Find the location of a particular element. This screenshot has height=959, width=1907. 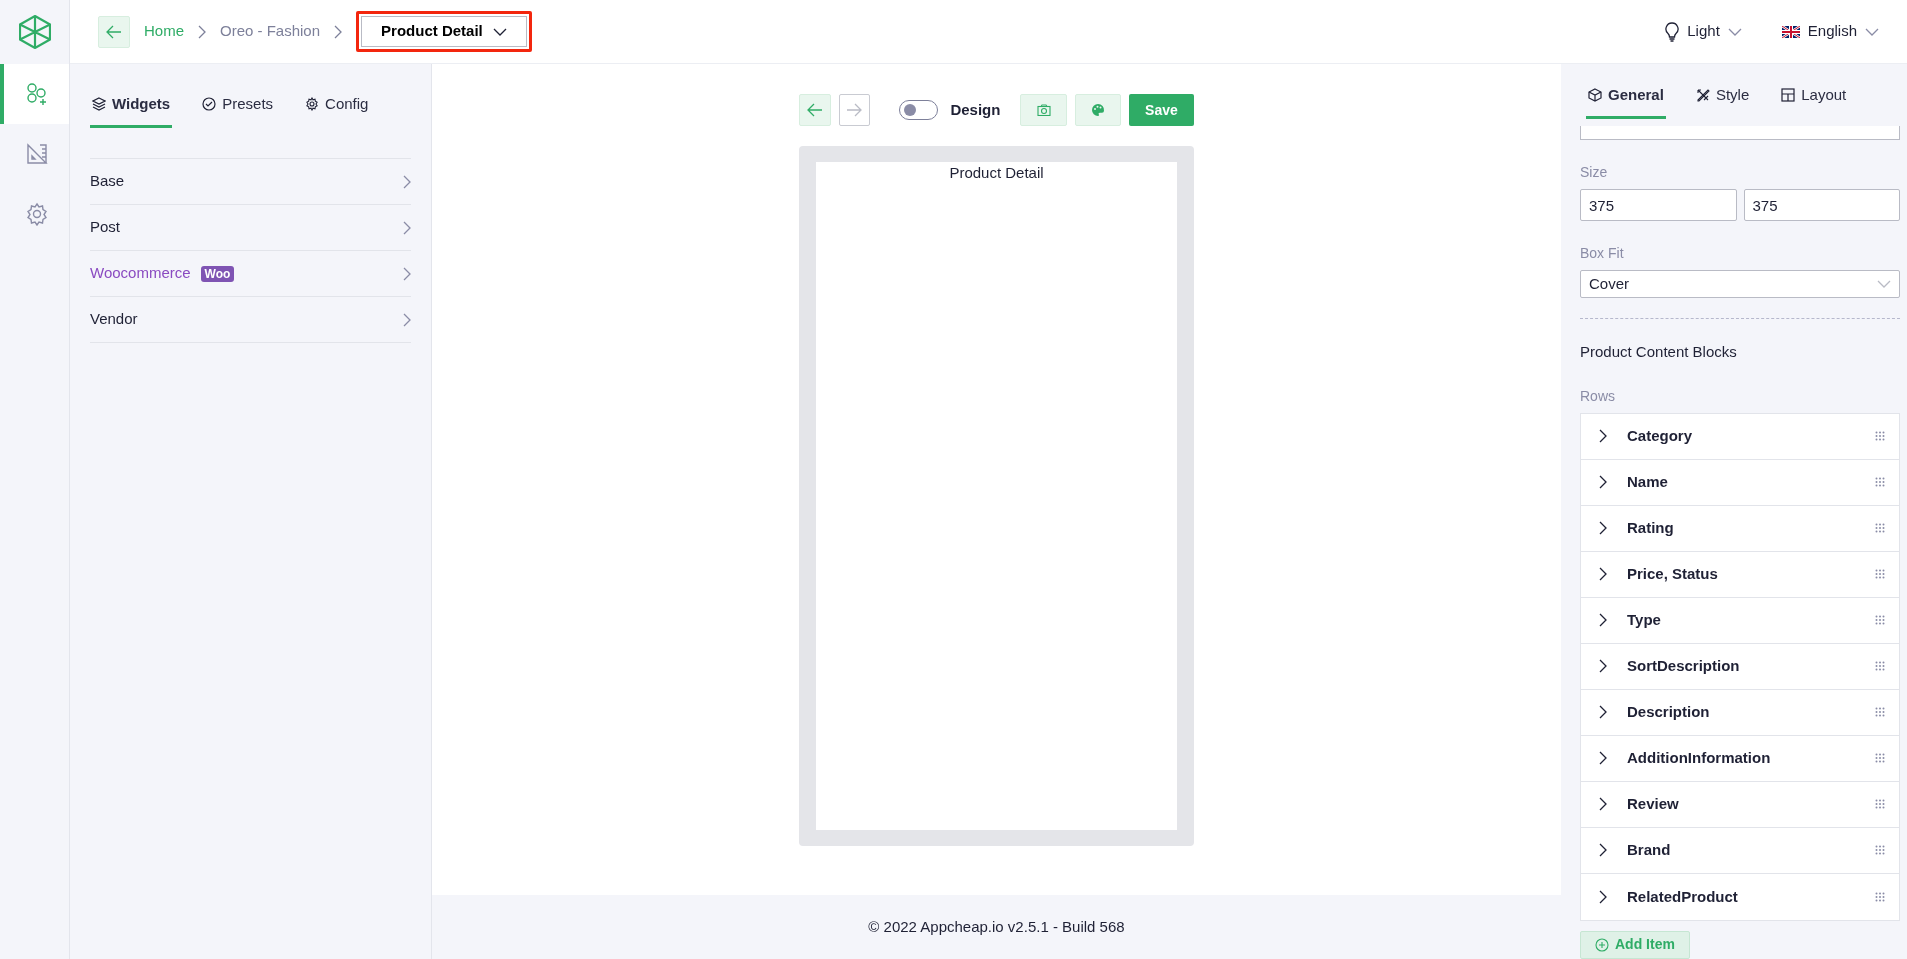

camera-icon is located at coordinates (1043, 110).